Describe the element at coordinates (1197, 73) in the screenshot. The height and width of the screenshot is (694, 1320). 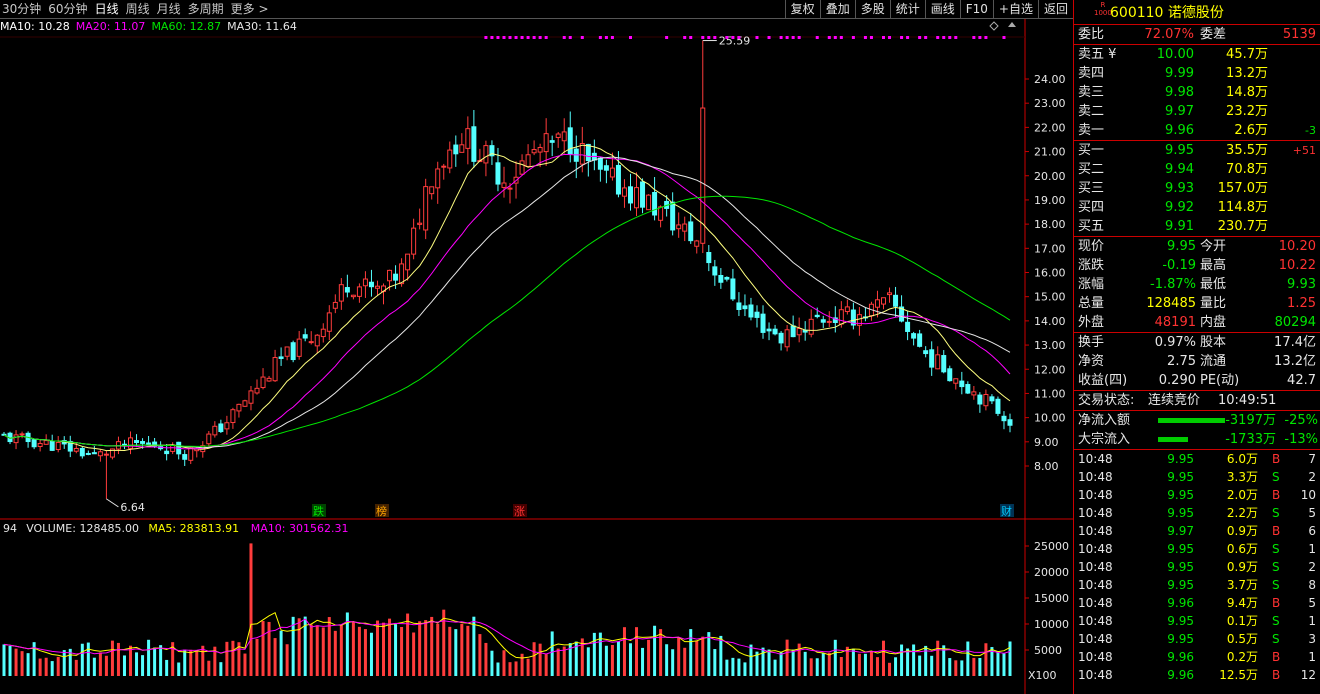
I see `orderbook-row: 卖四 9.99 13.2万` at that location.